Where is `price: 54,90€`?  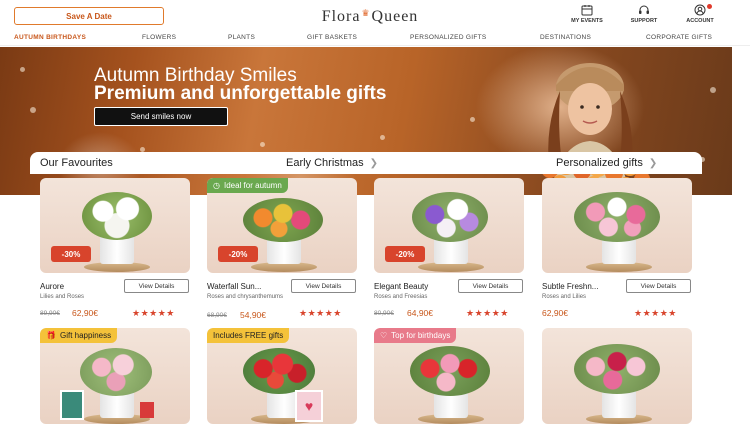 price: 54,90€ is located at coordinates (253, 315).